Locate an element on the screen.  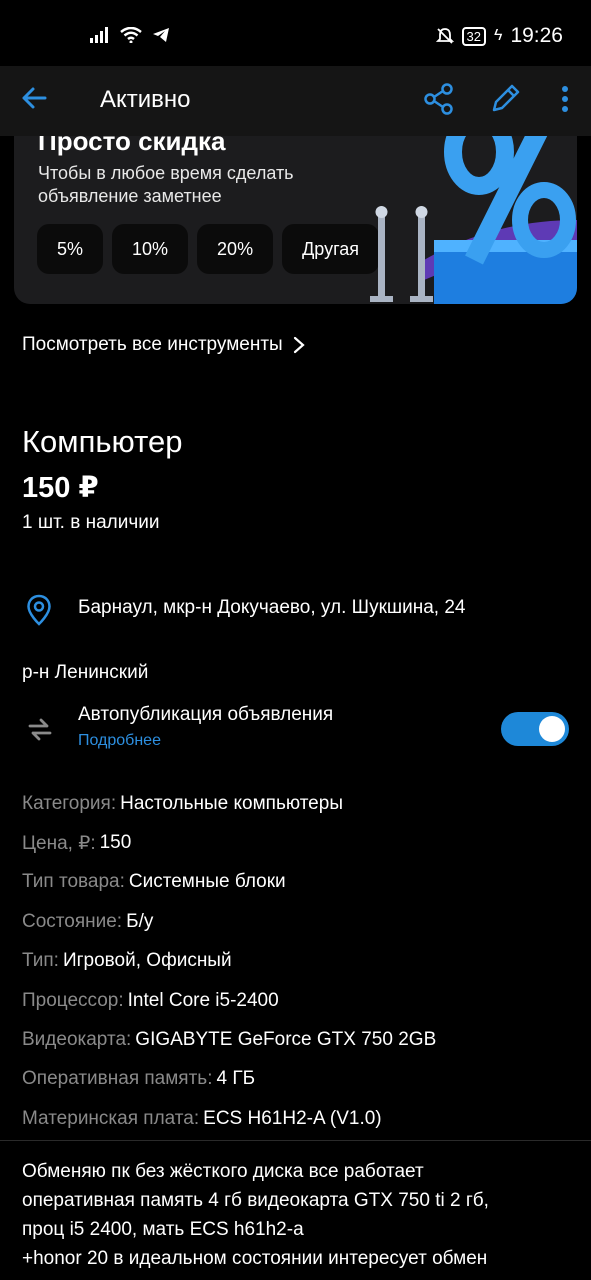
listing-stock: 1 шт. в наличии is located at coordinates (91, 522).